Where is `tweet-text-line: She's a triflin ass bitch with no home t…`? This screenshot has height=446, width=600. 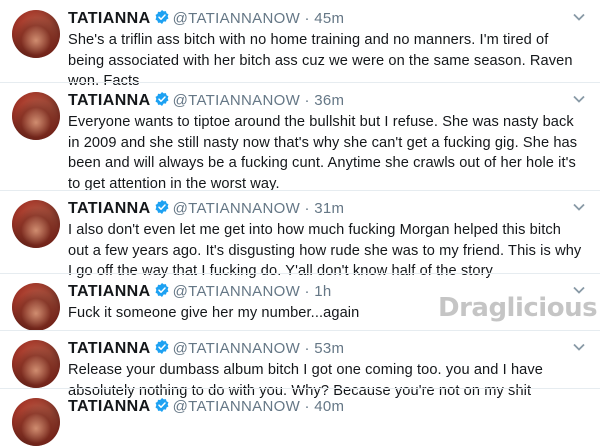 tweet-text-line: She's a triflin ass bitch with no home t… is located at coordinates (308, 40).